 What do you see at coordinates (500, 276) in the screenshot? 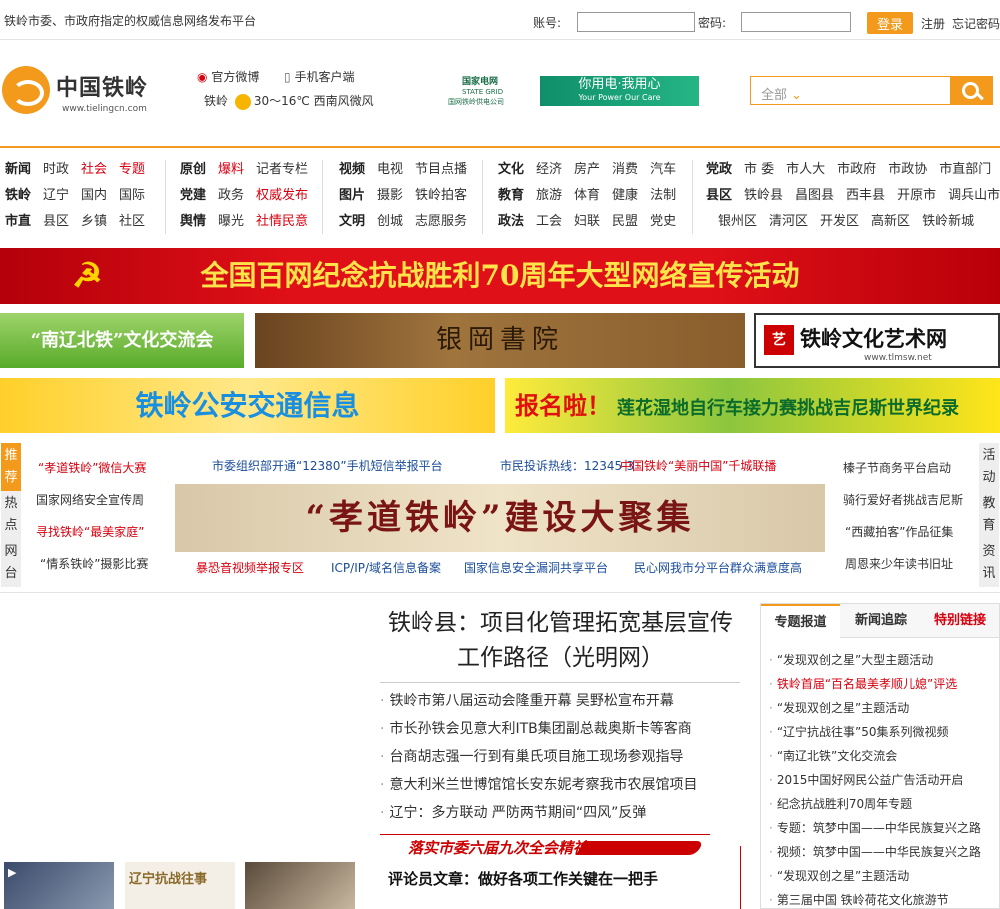
I see `war-anniversary-banner: ☭ 全国百网纪念抗战胜利70周年大型网络宣传活动` at bounding box center [500, 276].